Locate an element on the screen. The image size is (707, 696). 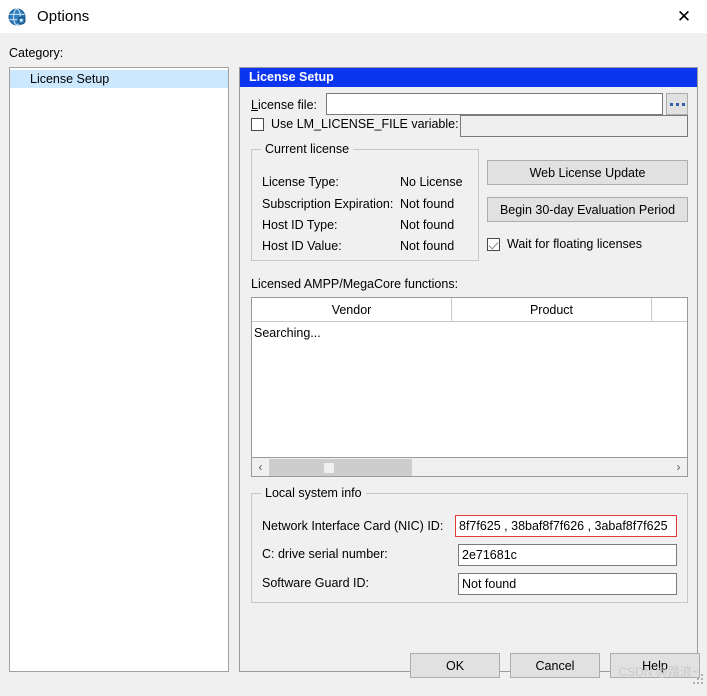
window-bottom-edge is located at coordinates (353, 692).